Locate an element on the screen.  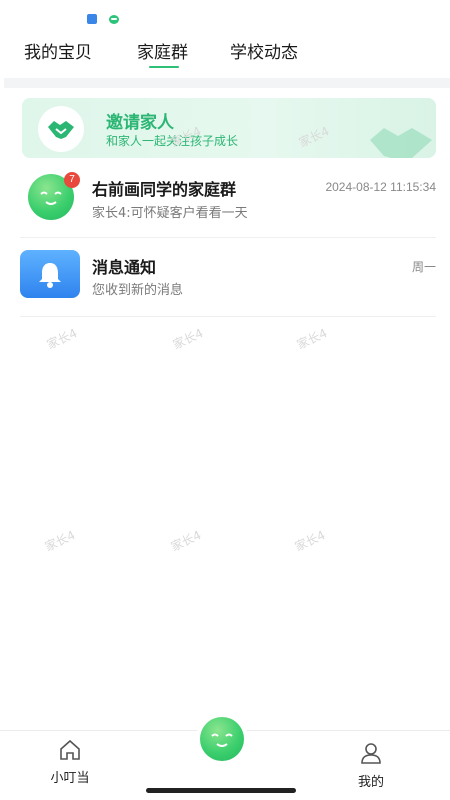
nav-home-label: 小叮当 is located at coordinates (70, 778).